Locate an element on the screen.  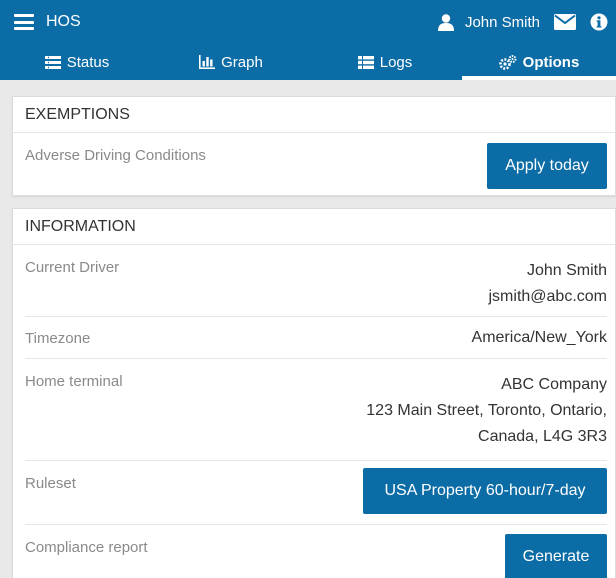
user-icon is located at coordinates (446, 22).